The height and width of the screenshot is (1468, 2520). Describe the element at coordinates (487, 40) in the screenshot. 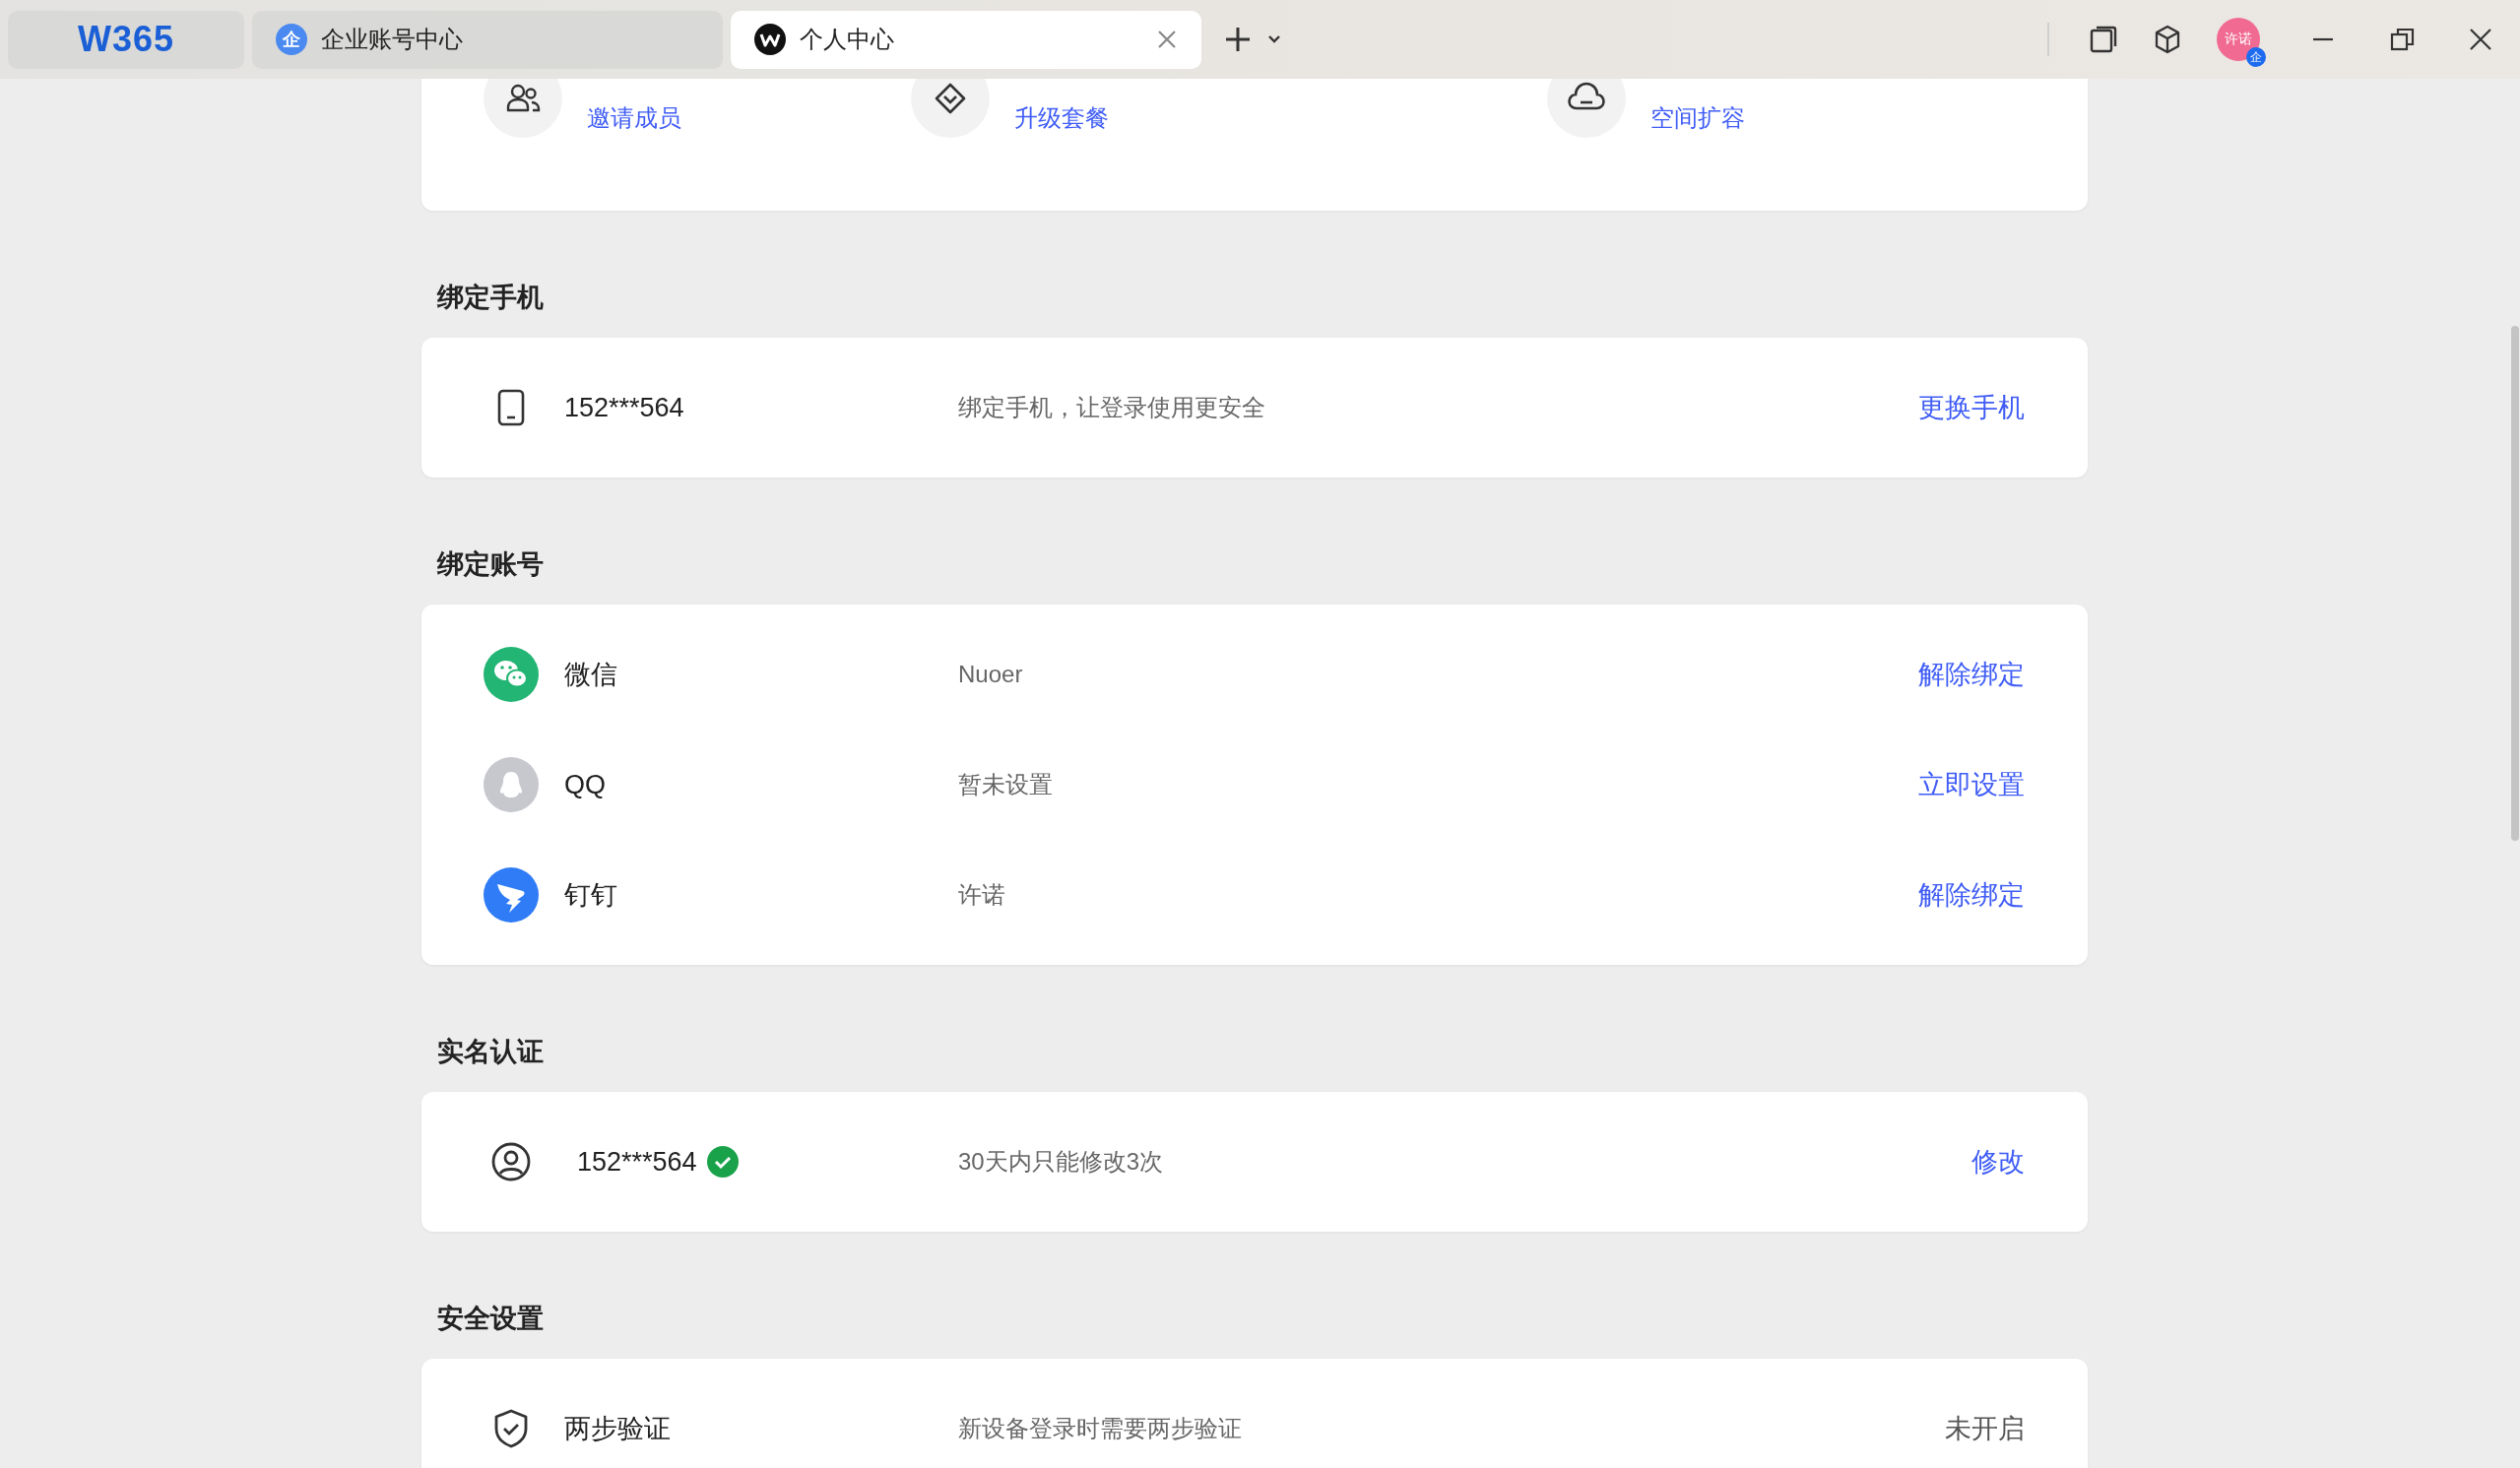

I see `tab: 企 企业账号中心` at that location.